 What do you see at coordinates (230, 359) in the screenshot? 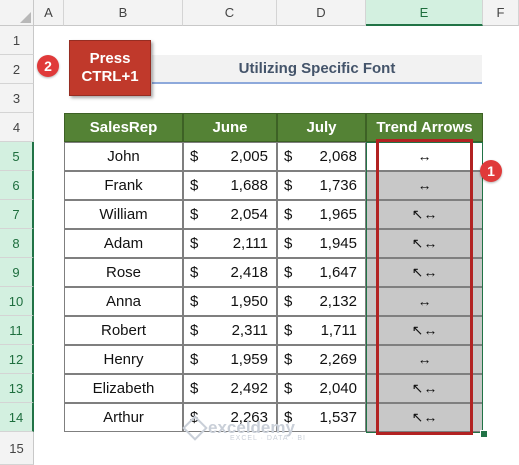
I see `june-sales-cell: $1,959` at bounding box center [230, 359].